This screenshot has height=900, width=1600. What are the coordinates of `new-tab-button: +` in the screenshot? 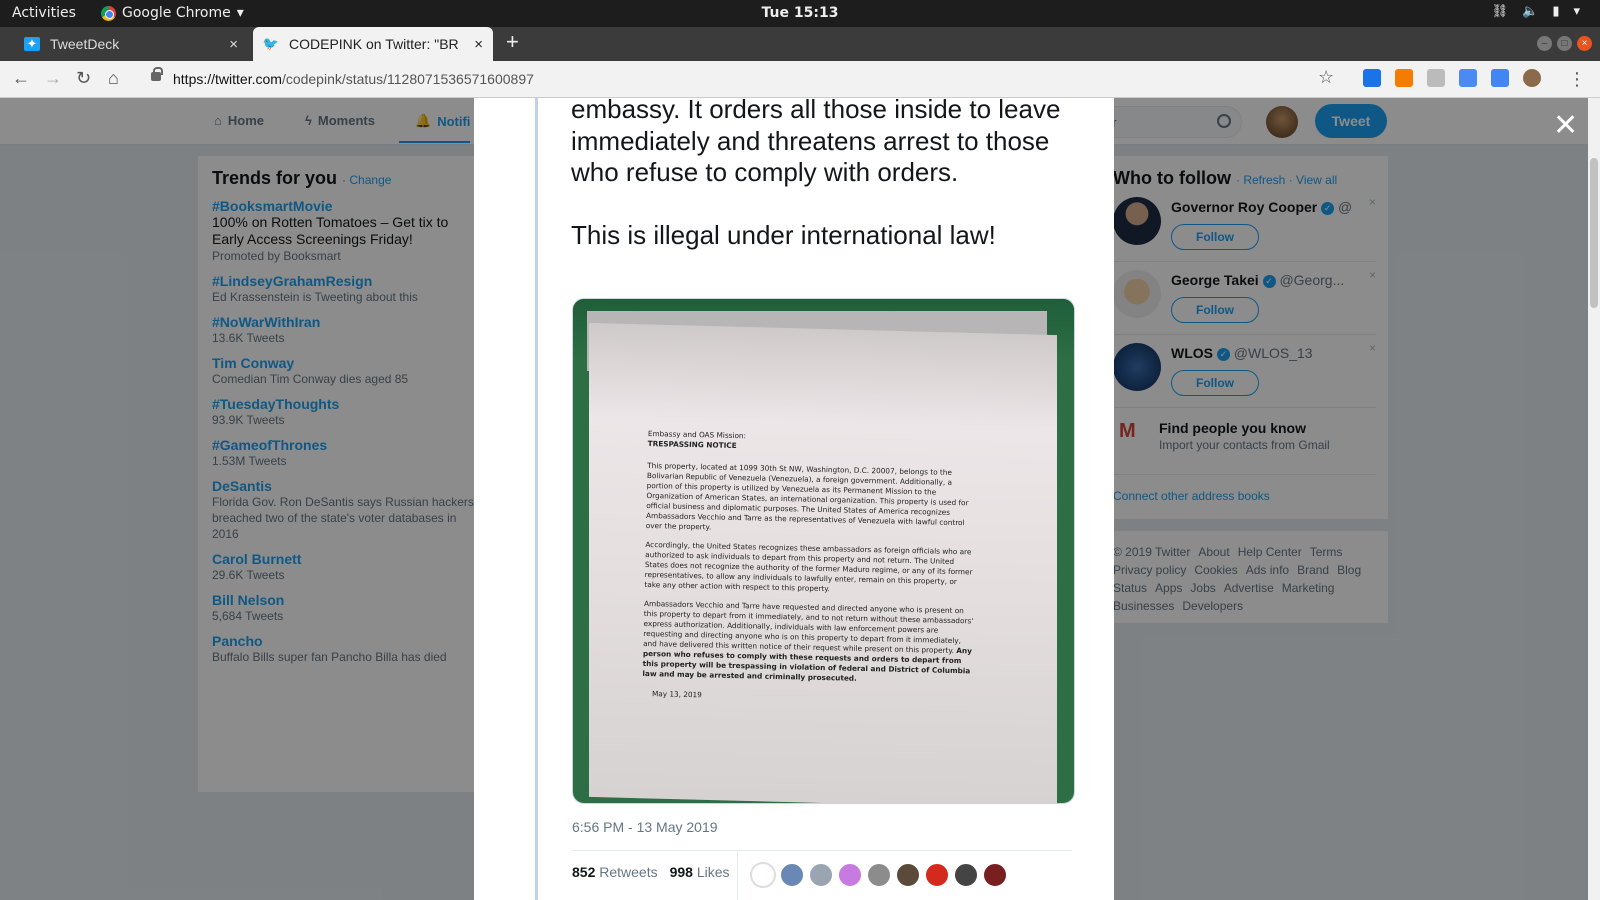 It's located at (512, 42).